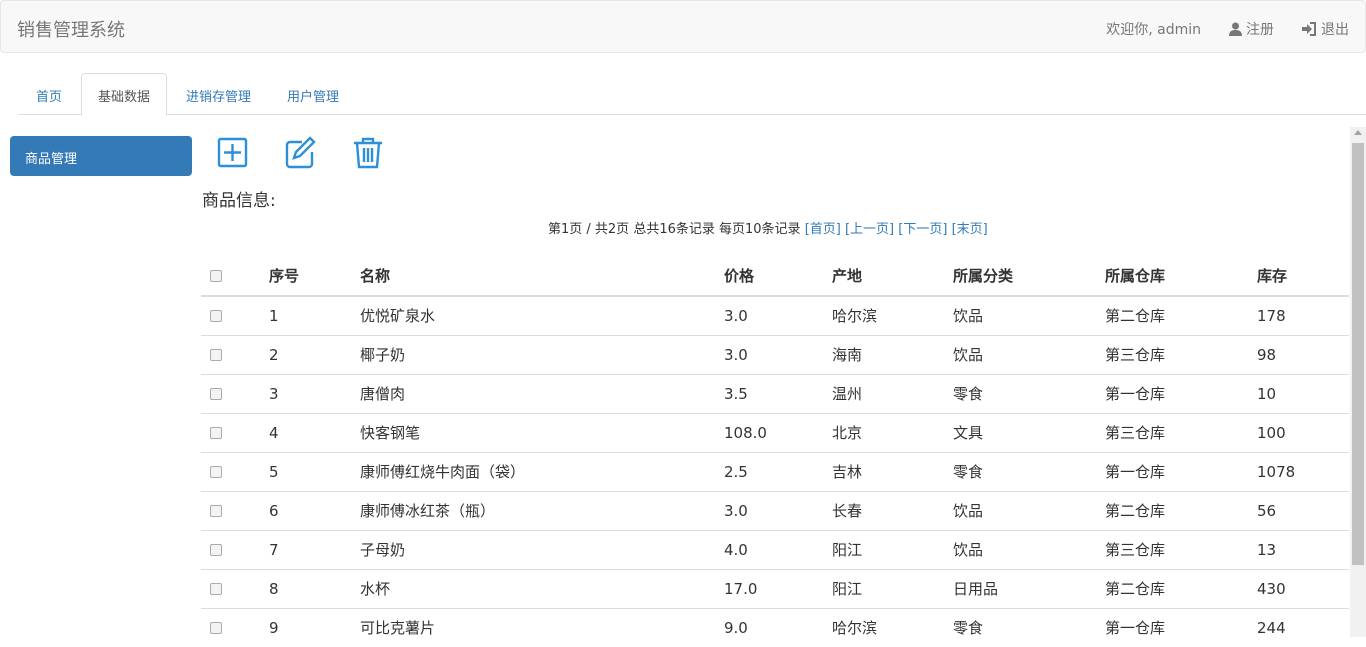  What do you see at coordinates (49, 94) in the screenshot?
I see `tab-home: 首页` at bounding box center [49, 94].